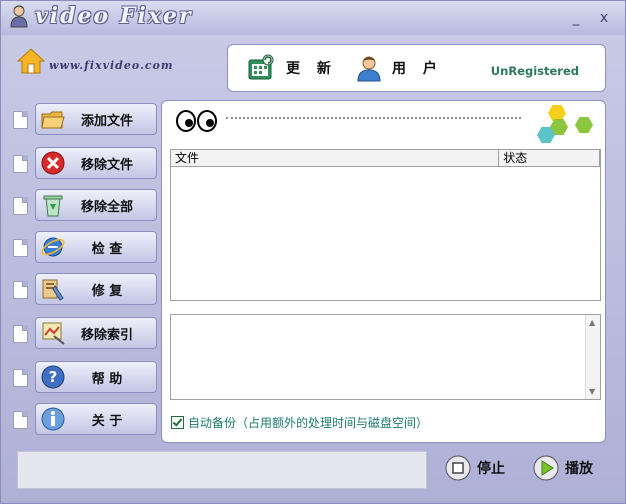  What do you see at coordinates (196, 121) in the screenshot?
I see `eyes-icon` at bounding box center [196, 121].